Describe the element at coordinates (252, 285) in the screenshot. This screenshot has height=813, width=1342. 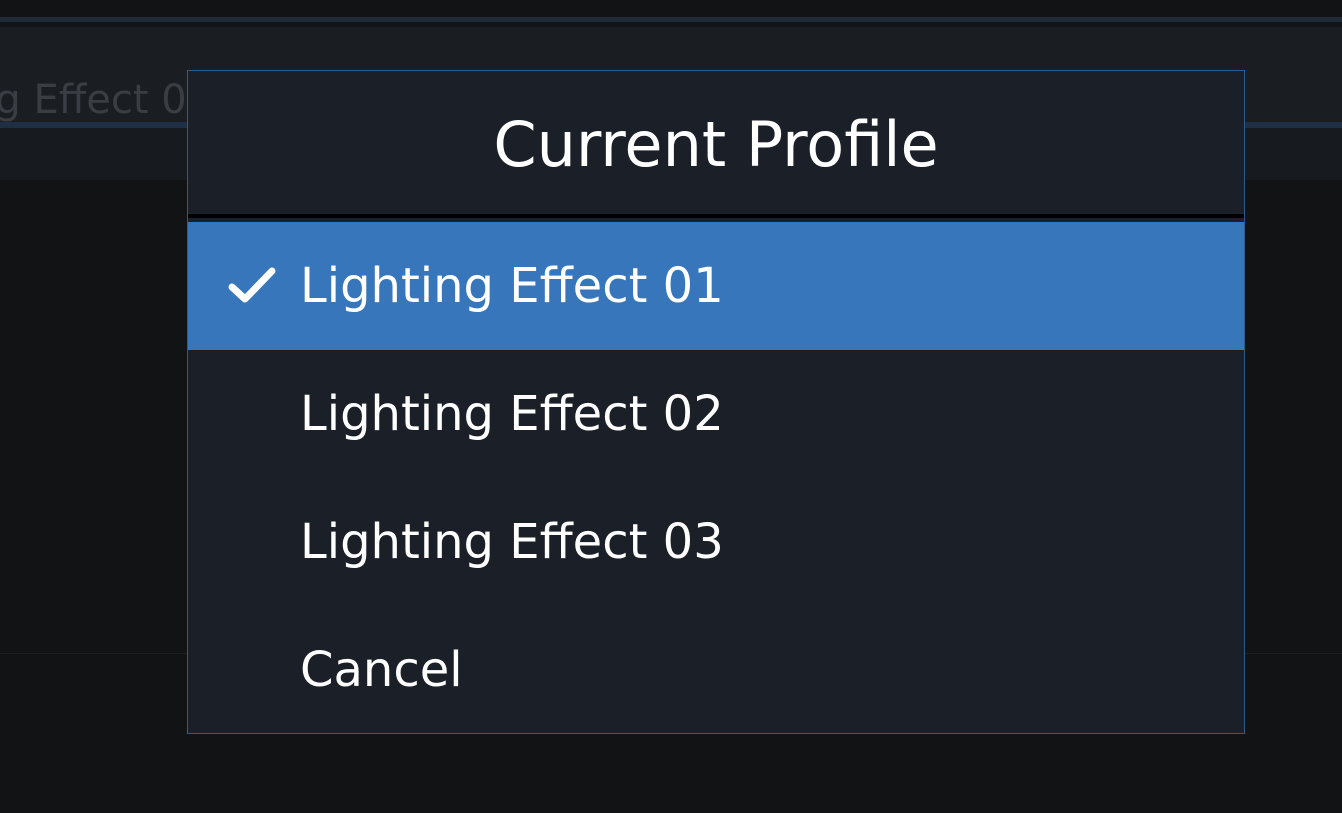
I see `checkmark-icon` at that location.